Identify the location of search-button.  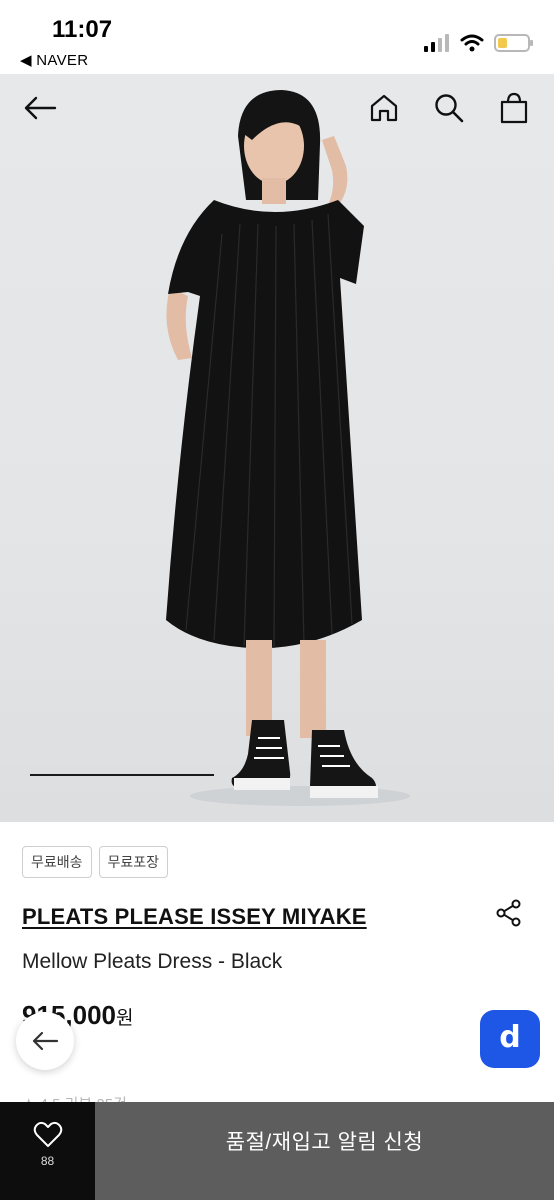
(449, 108).